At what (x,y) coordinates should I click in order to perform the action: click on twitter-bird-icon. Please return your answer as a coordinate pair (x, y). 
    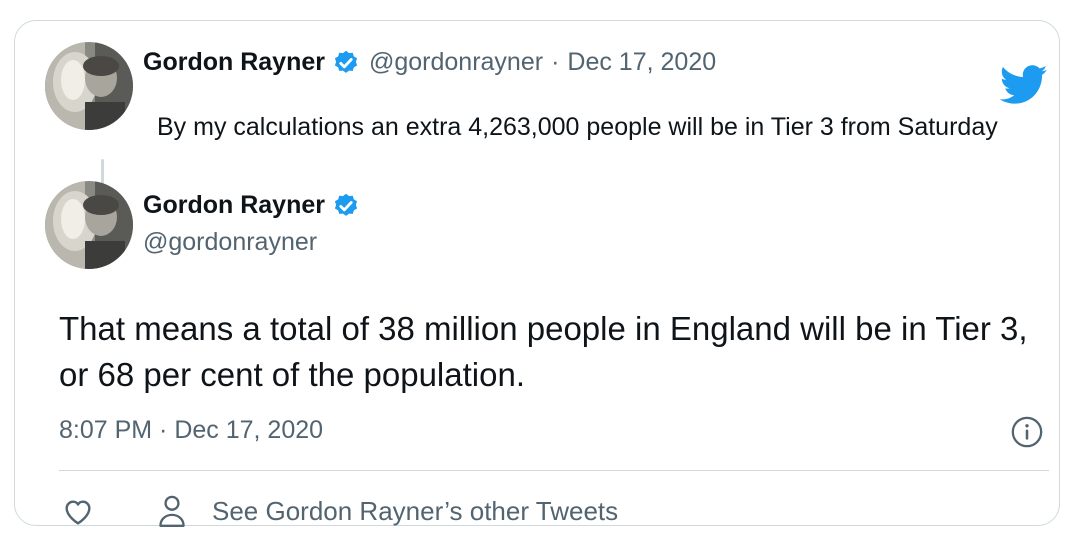
    Looking at the image, I should click on (1024, 85).